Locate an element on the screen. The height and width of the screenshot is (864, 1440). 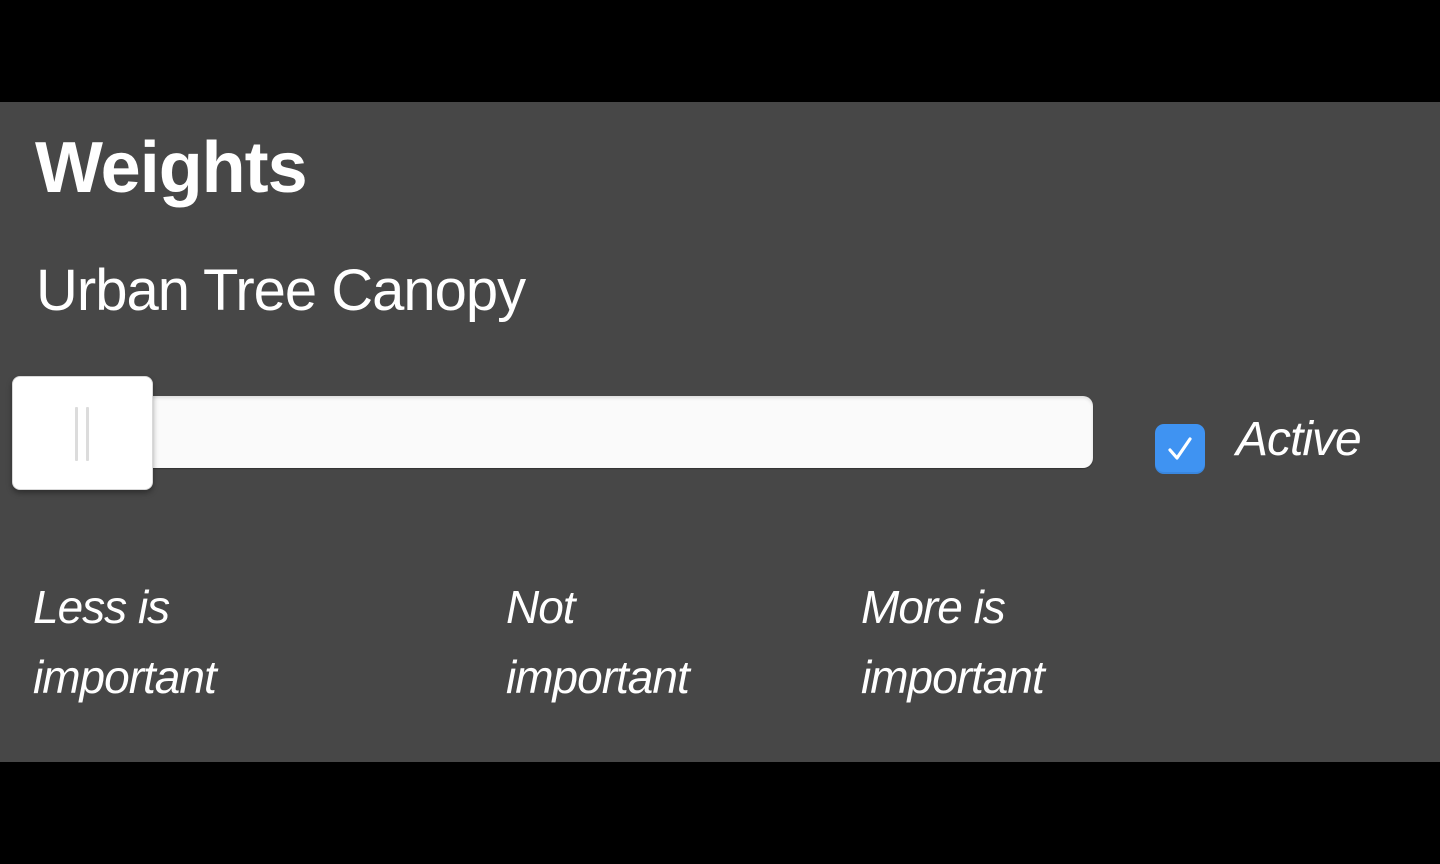
more-important-line2: important is located at coordinates (953, 677).